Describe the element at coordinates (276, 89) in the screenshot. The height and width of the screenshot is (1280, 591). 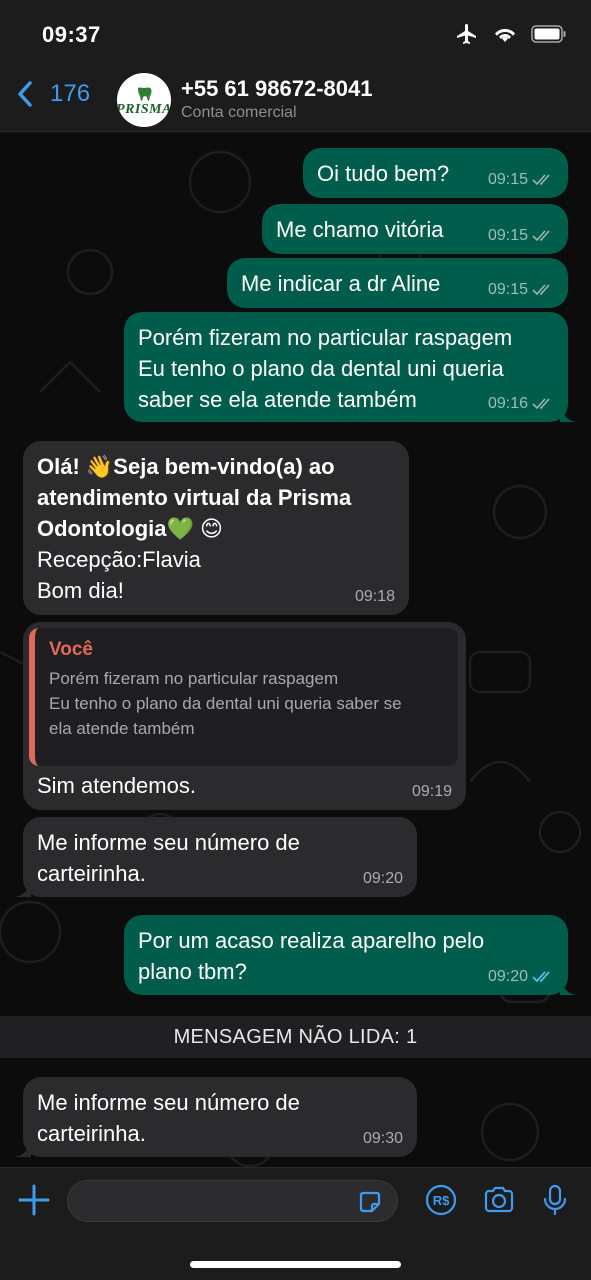
I see `contact-name: +55 61 98672-8041` at that location.